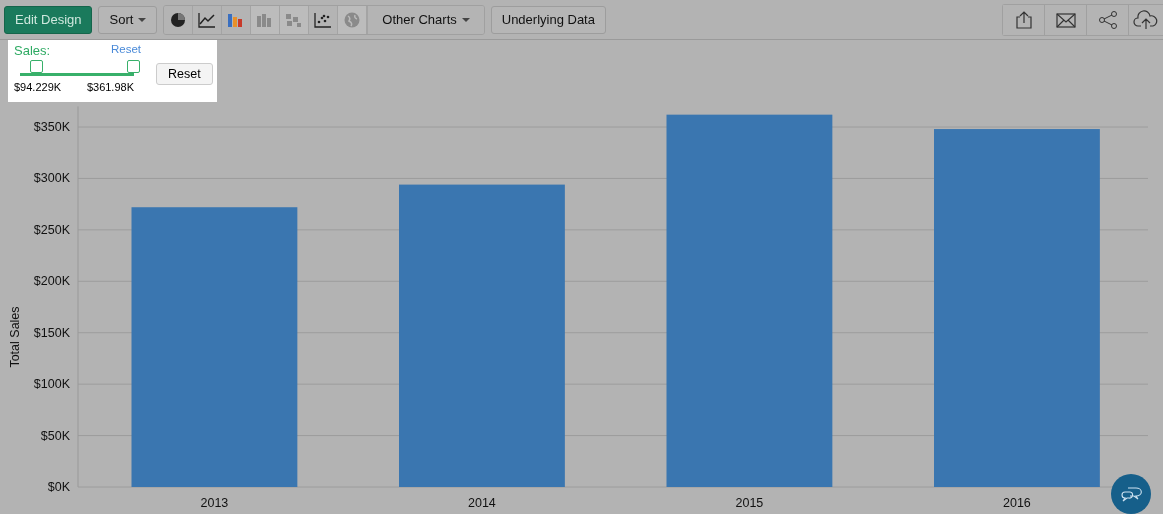  I want to click on filter-label: Sales:, so click(32, 50).